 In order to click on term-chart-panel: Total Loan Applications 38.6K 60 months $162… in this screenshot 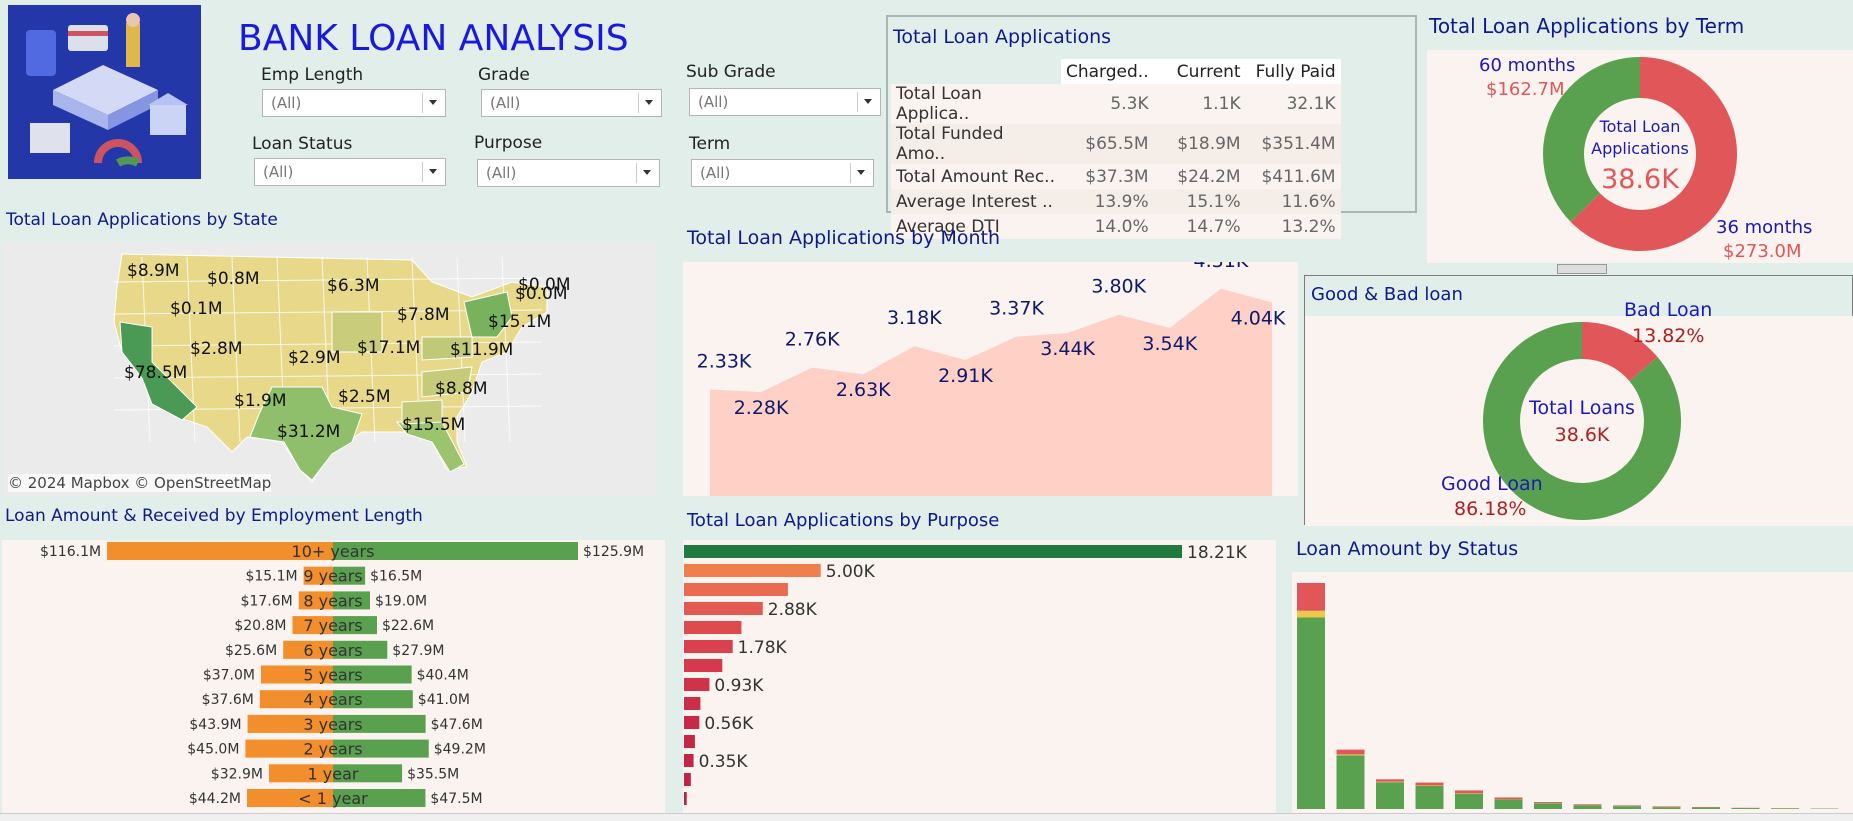, I will do `click(1640, 156)`.